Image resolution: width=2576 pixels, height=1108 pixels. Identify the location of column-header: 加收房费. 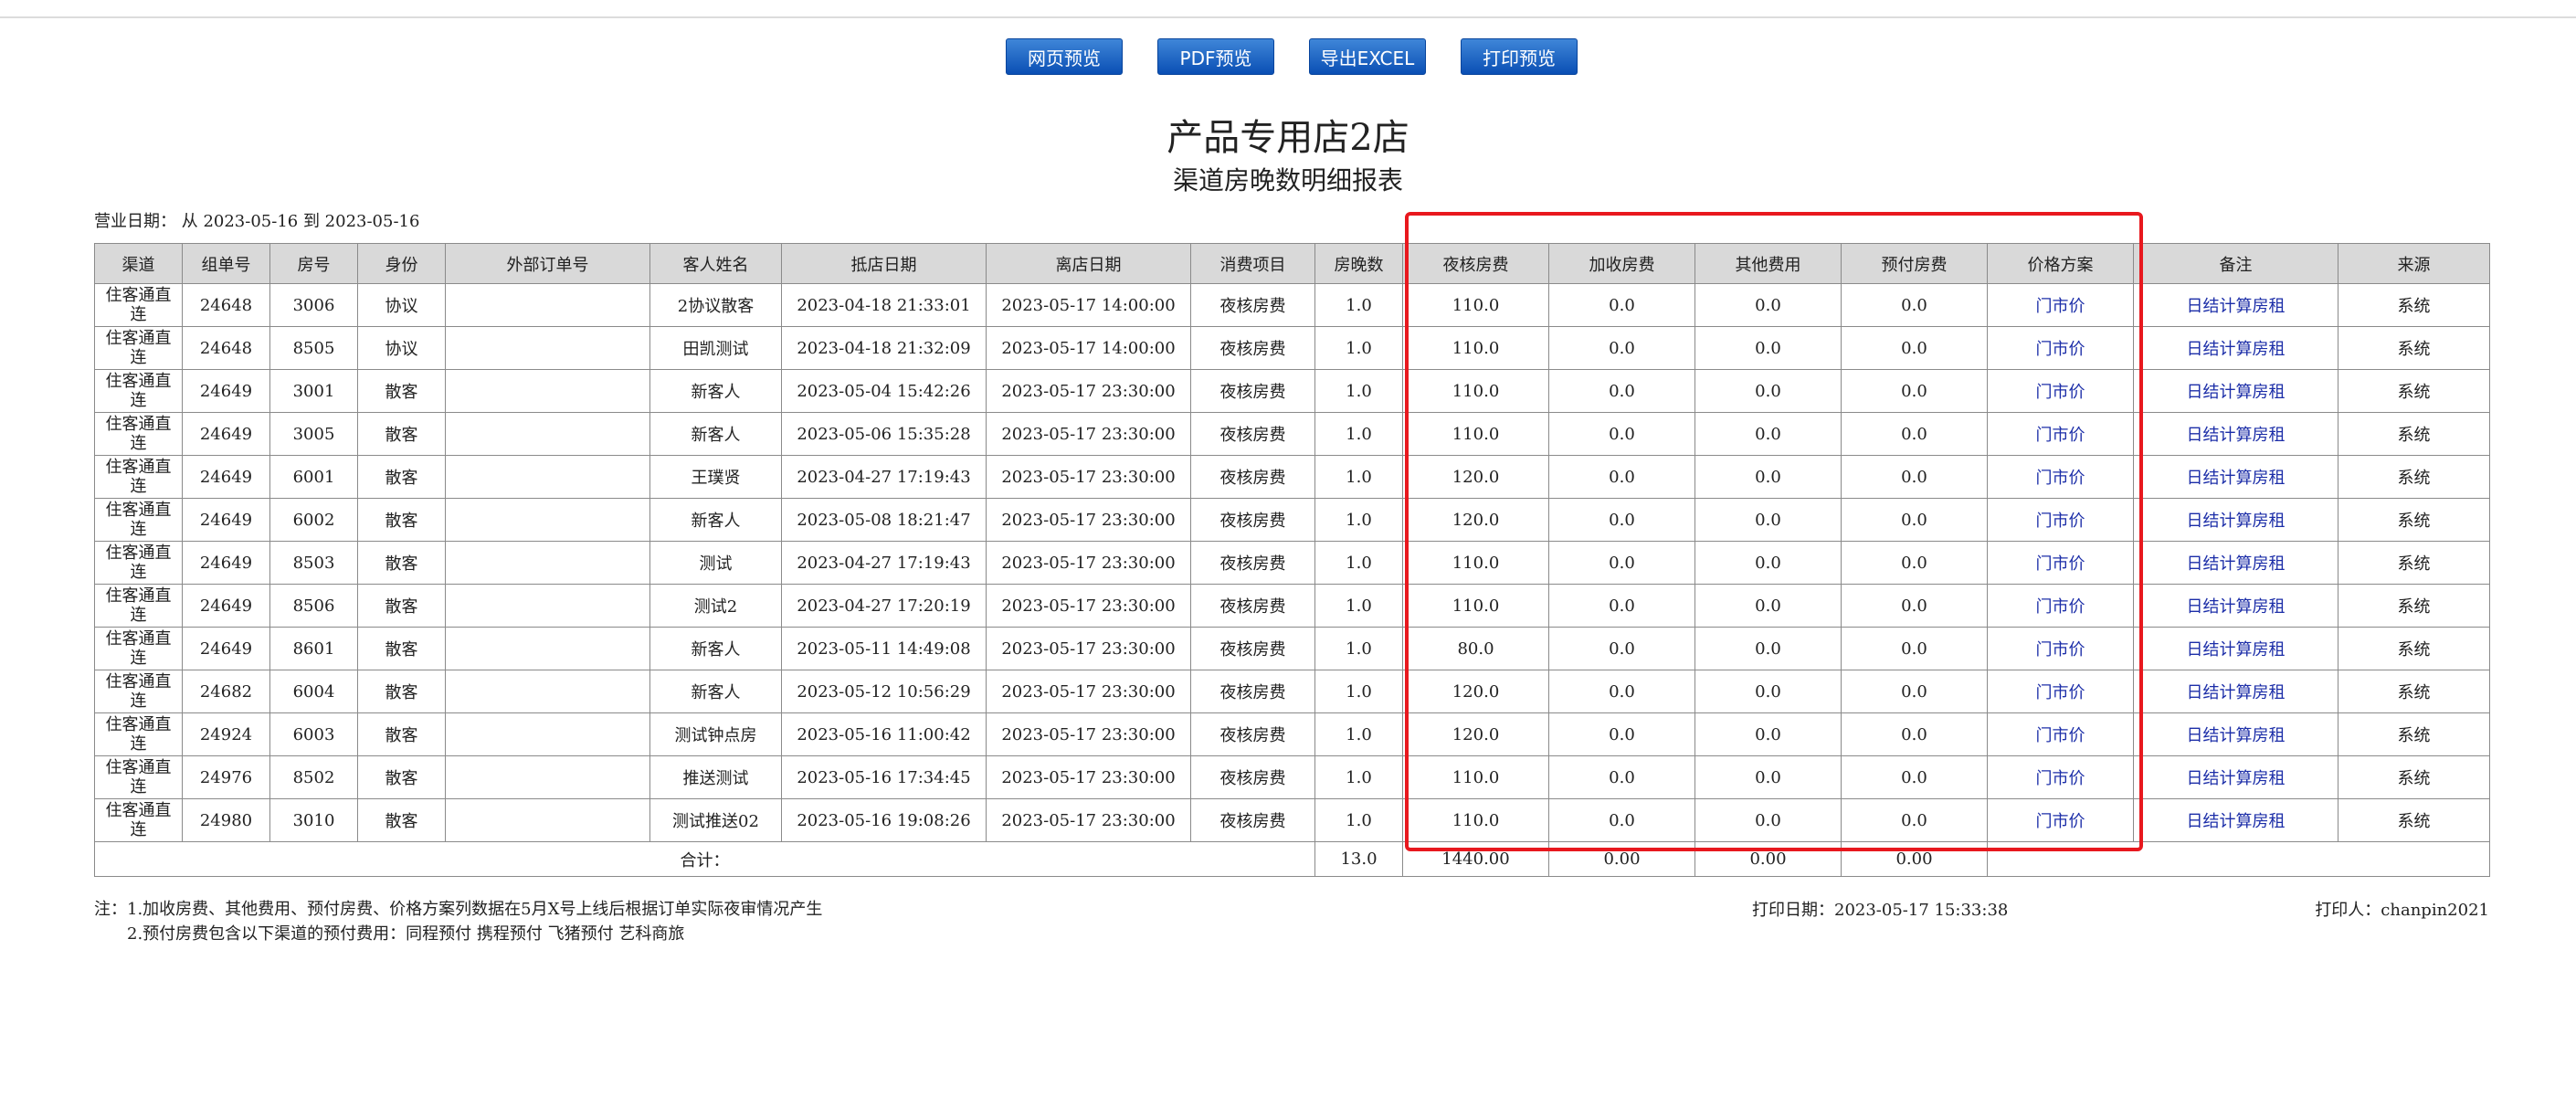
(1621, 263).